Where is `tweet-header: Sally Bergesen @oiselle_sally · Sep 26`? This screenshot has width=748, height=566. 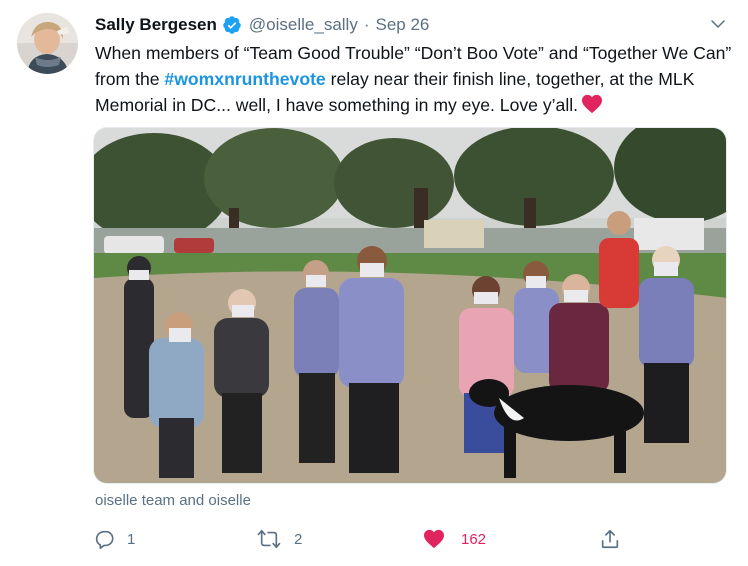 tweet-header: Sally Bergesen @oiselle_sally · Sep 26 is located at coordinates (262, 25).